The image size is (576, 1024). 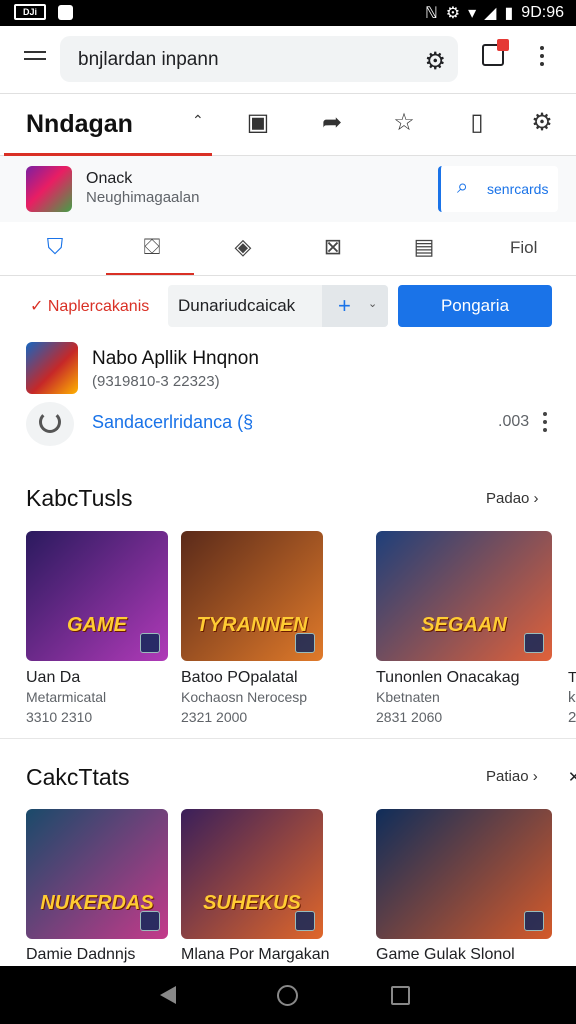 What do you see at coordinates (448, 677) in the screenshot?
I see `tile-name: Tunonlen Onacakag` at bounding box center [448, 677].